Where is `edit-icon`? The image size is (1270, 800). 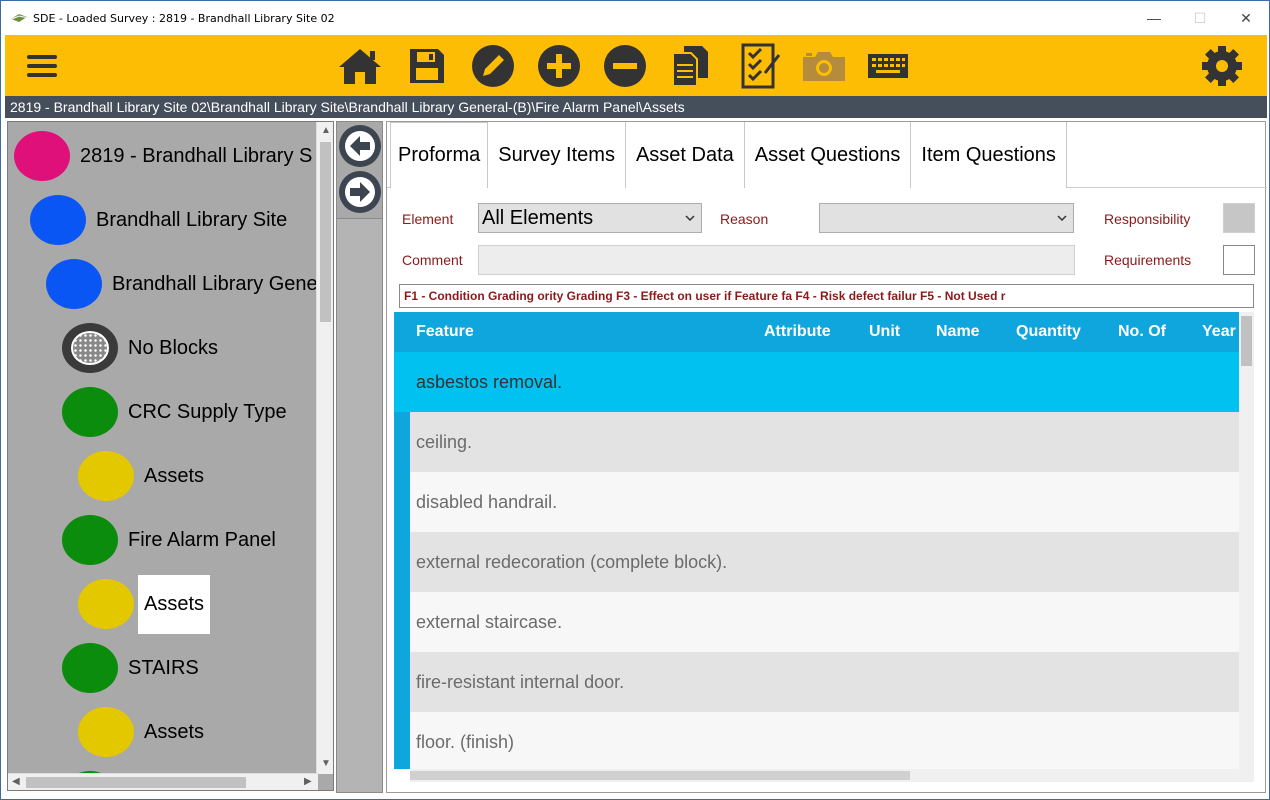
edit-icon is located at coordinates (493, 66).